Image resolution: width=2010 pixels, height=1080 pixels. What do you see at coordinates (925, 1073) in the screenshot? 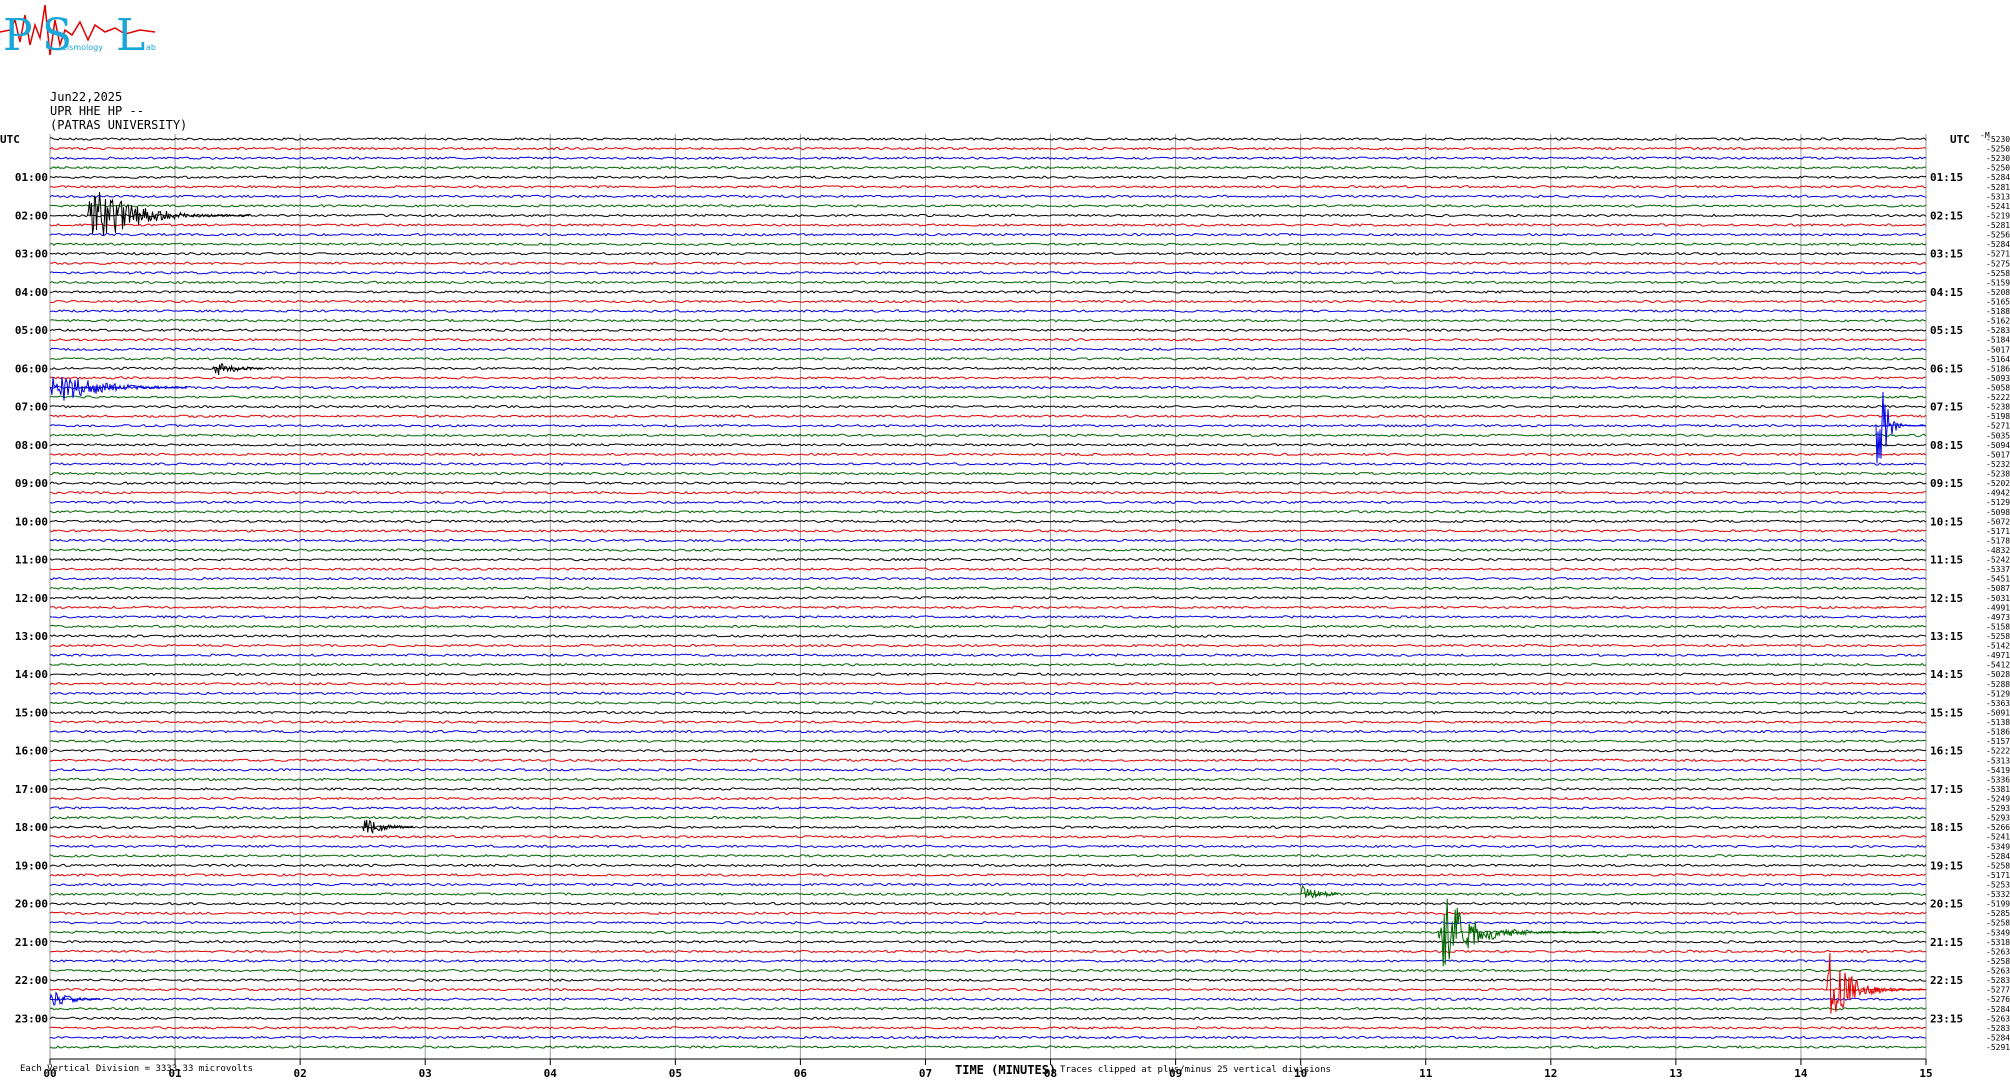
I see `x-tick-label-07: 07` at bounding box center [925, 1073].